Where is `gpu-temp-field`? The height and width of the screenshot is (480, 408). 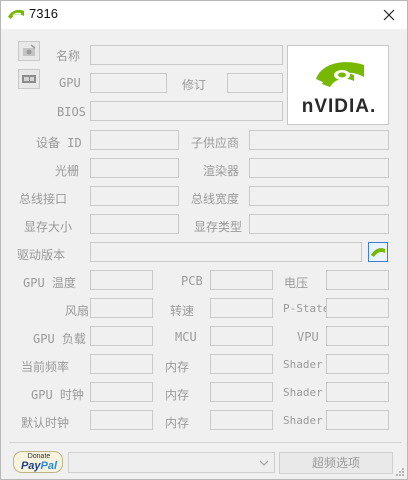 gpu-temp-field is located at coordinates (121, 280).